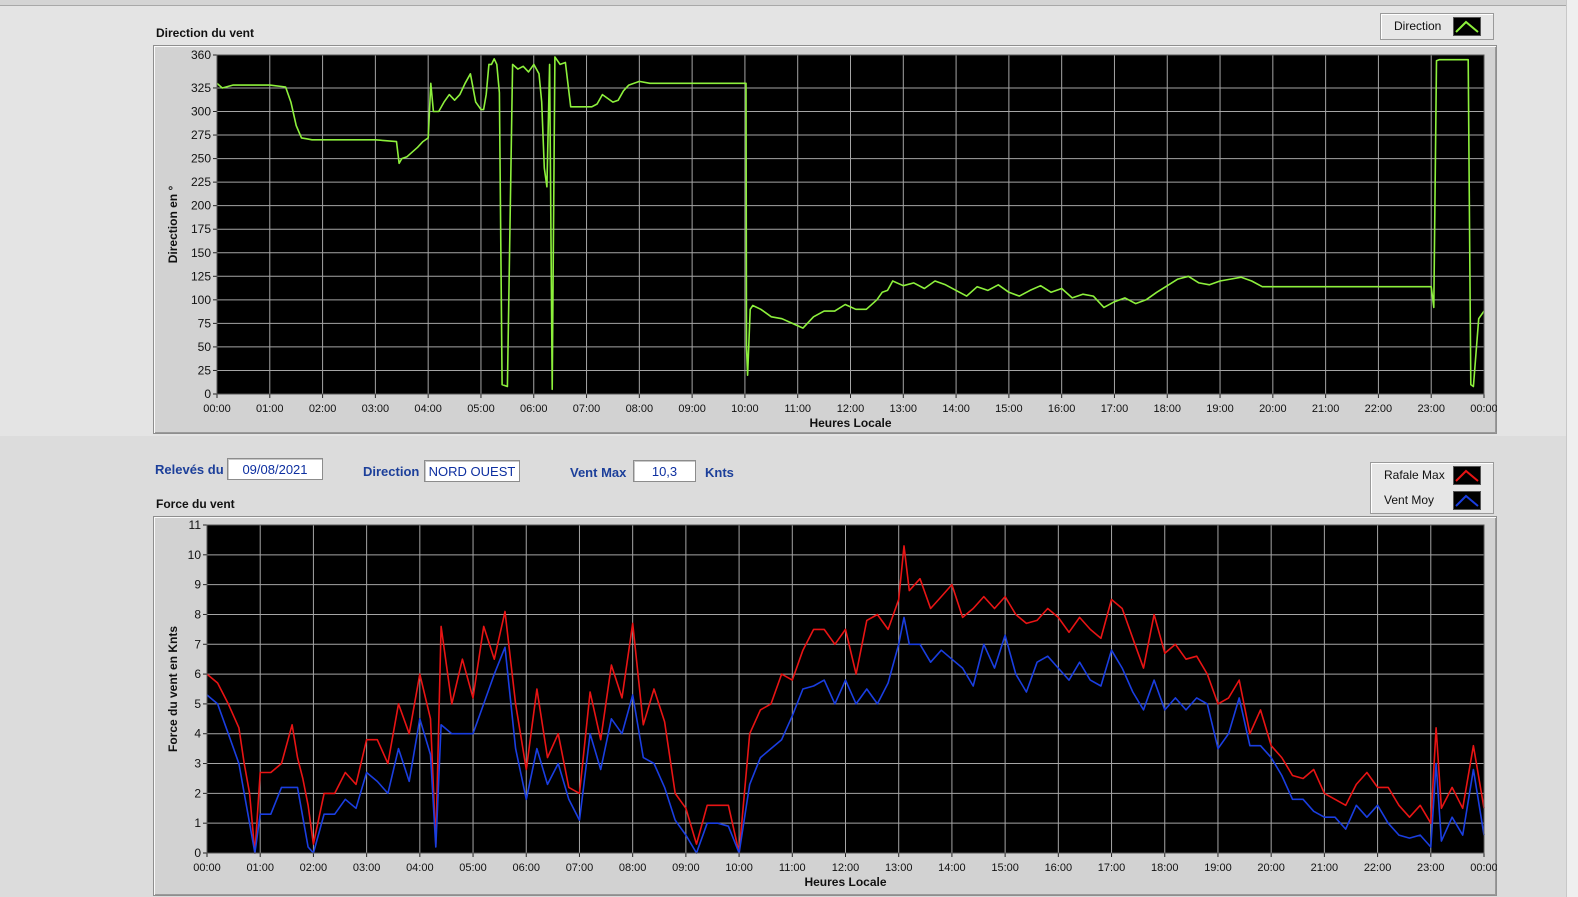  What do you see at coordinates (376, 409) in the screenshot?
I see `x-tick-label: 03:00` at bounding box center [376, 409].